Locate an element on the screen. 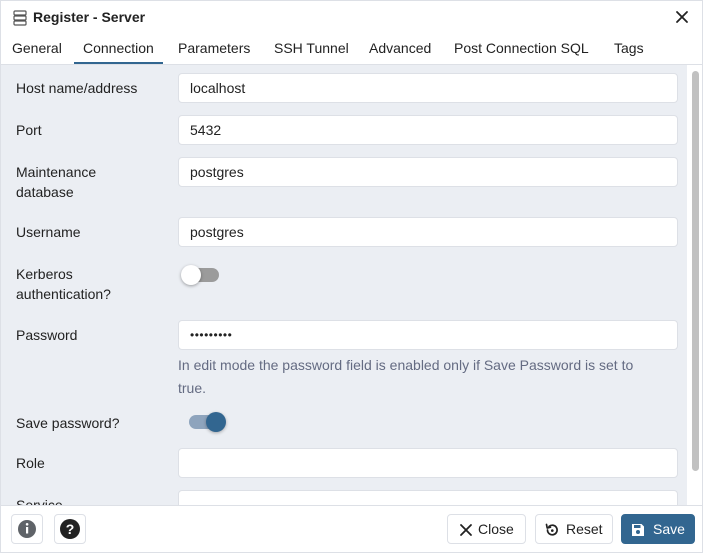  save-password-label: Save password? is located at coordinates (68, 423).